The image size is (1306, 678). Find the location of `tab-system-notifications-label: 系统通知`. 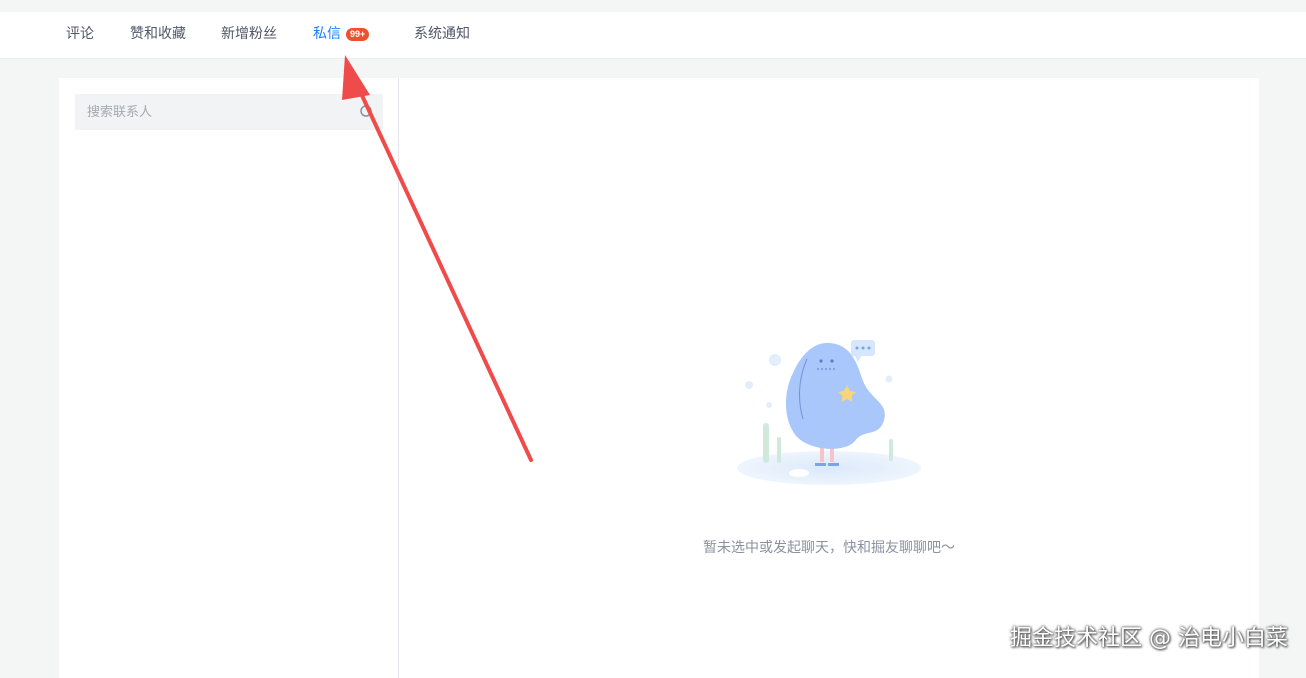

tab-system-notifications-label: 系统通知 is located at coordinates (442, 34).